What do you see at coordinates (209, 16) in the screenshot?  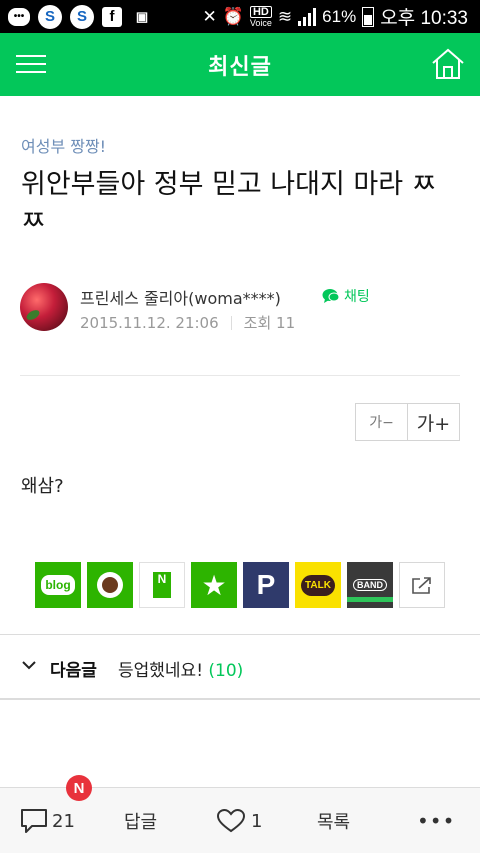 I see `mute-icon: ✕` at bounding box center [209, 16].